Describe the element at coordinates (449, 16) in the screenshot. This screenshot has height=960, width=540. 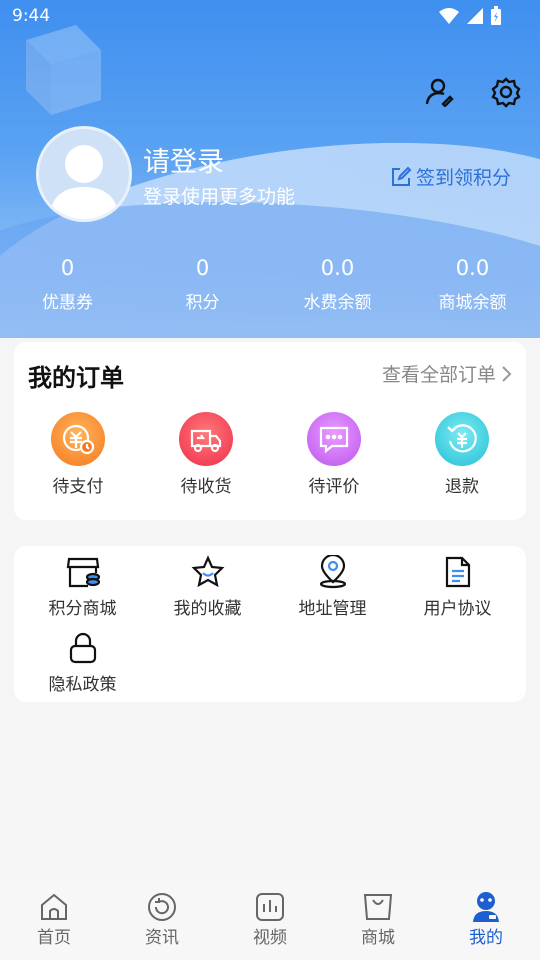
I see `wifi-icon` at that location.